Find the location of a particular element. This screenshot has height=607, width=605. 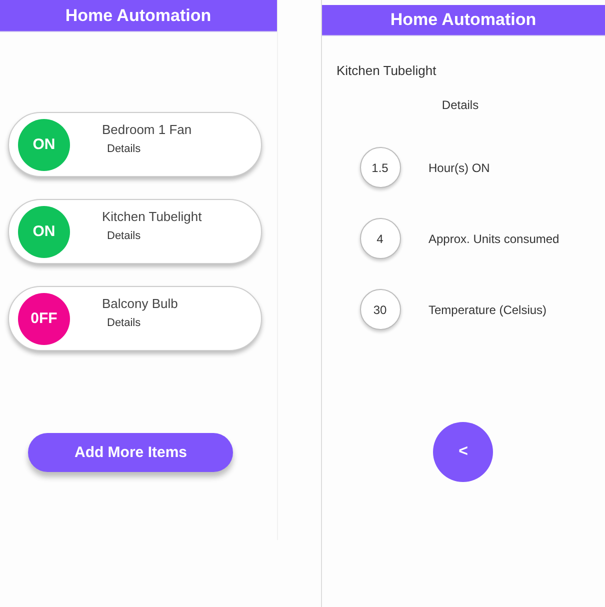

stat-label: Temperature (Celsius) is located at coordinates (487, 309).